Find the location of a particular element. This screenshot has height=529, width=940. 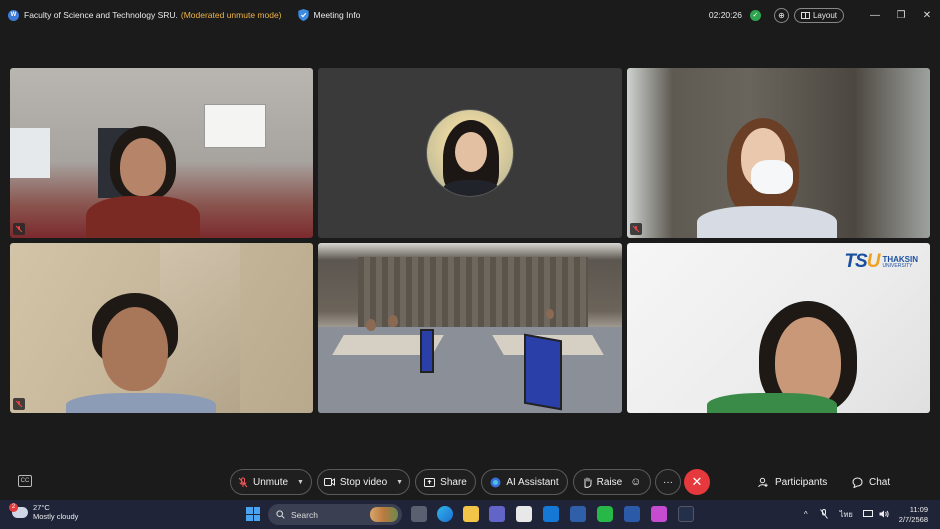

raise-hand-button: Raise ☺ is located at coordinates (612, 482).